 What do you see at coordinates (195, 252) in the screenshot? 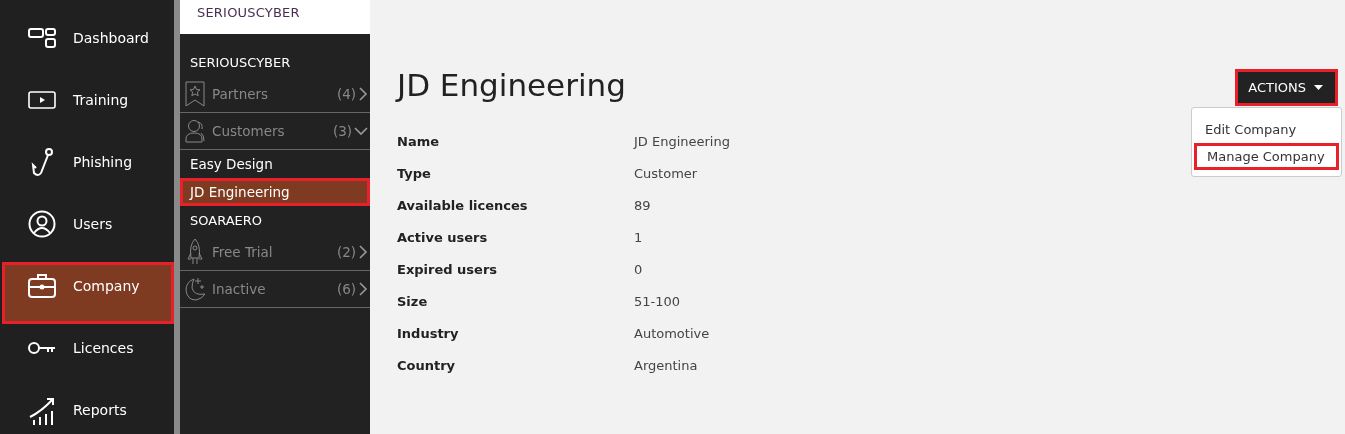
I see `rocket-icon` at bounding box center [195, 252].